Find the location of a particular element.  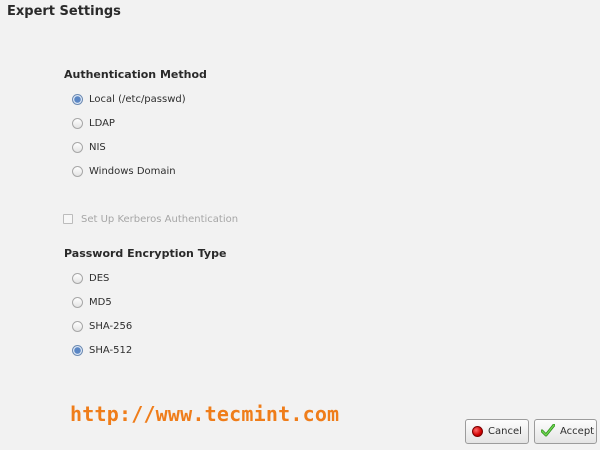

radio-windows-domain is located at coordinates (77, 171).